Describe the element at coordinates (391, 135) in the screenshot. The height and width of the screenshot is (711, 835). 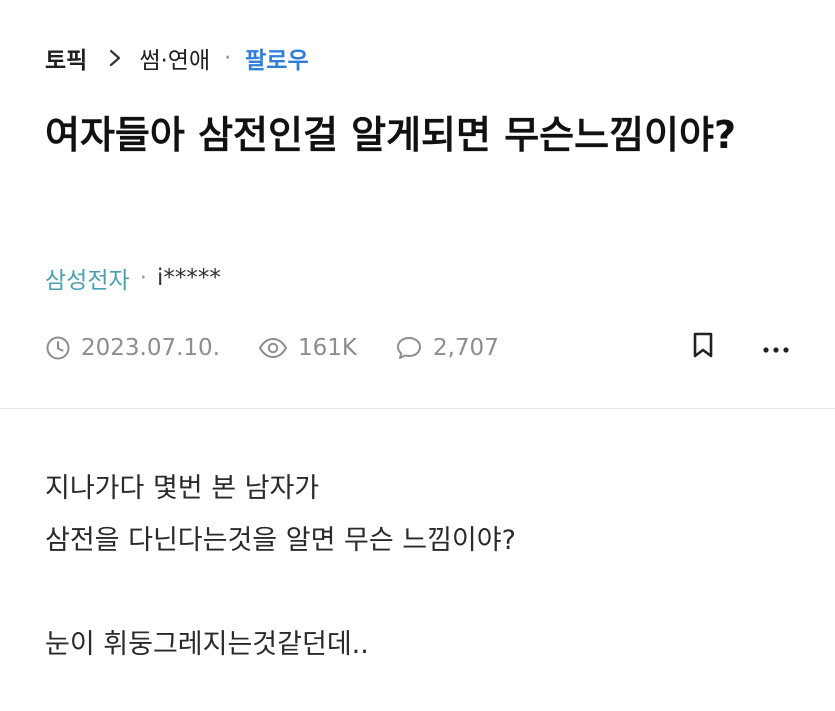
I see `post-title: 여자들아 삼전인걸 알게되면 무슨느낌이야?` at that location.